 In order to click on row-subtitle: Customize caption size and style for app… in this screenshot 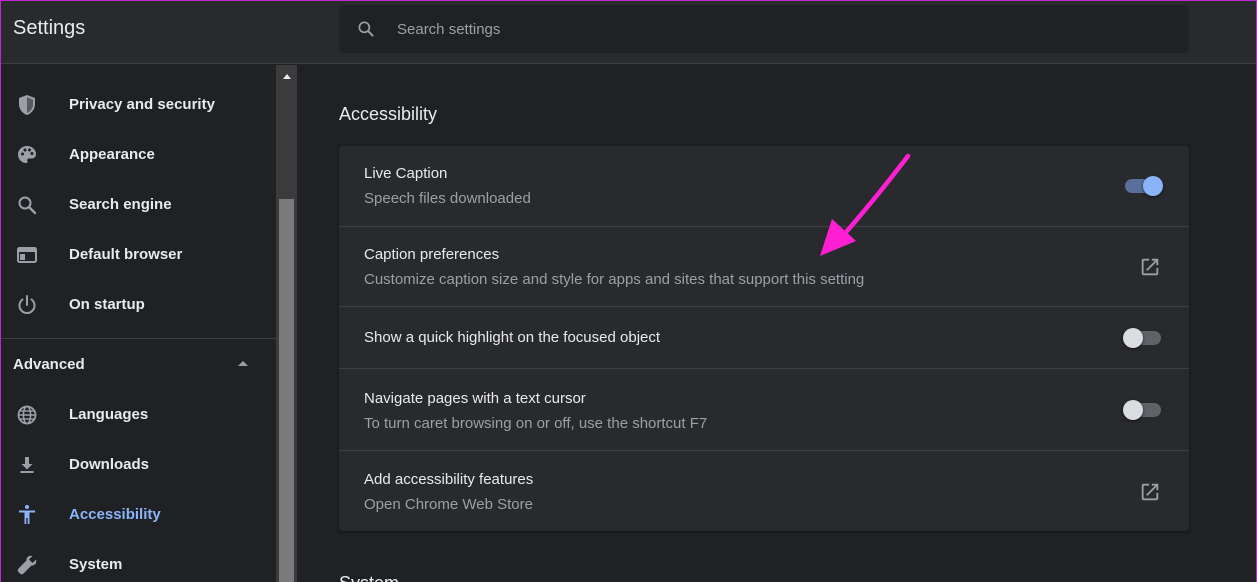, I will do `click(614, 279)`.